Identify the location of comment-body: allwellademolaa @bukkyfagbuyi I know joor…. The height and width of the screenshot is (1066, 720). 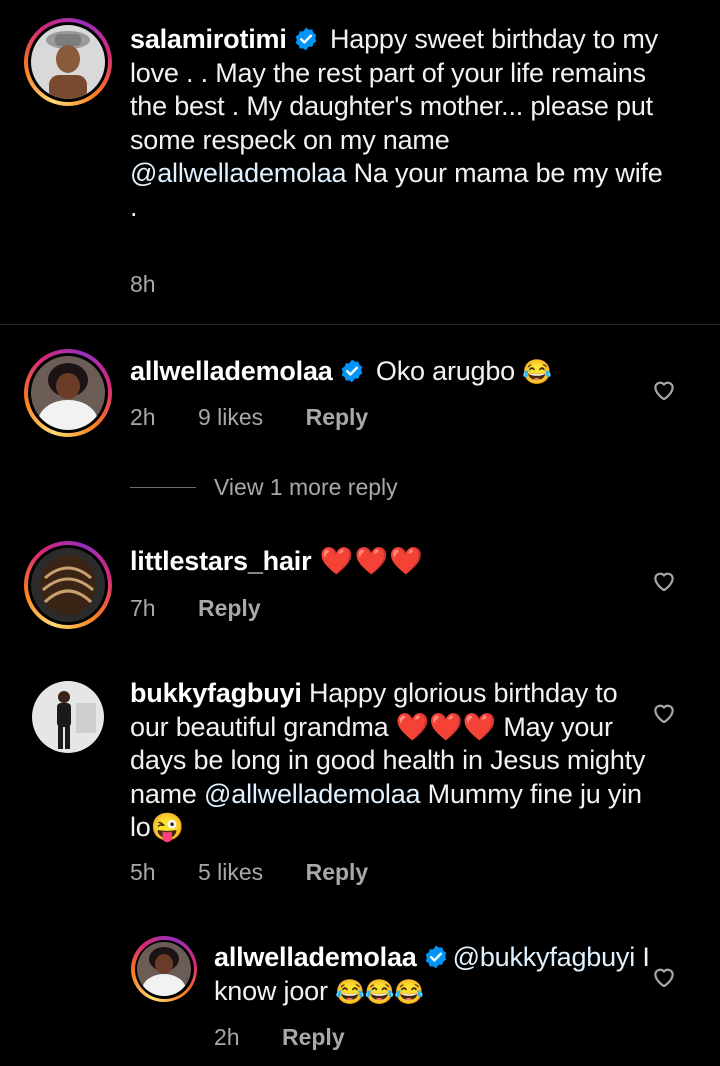
(434, 975).